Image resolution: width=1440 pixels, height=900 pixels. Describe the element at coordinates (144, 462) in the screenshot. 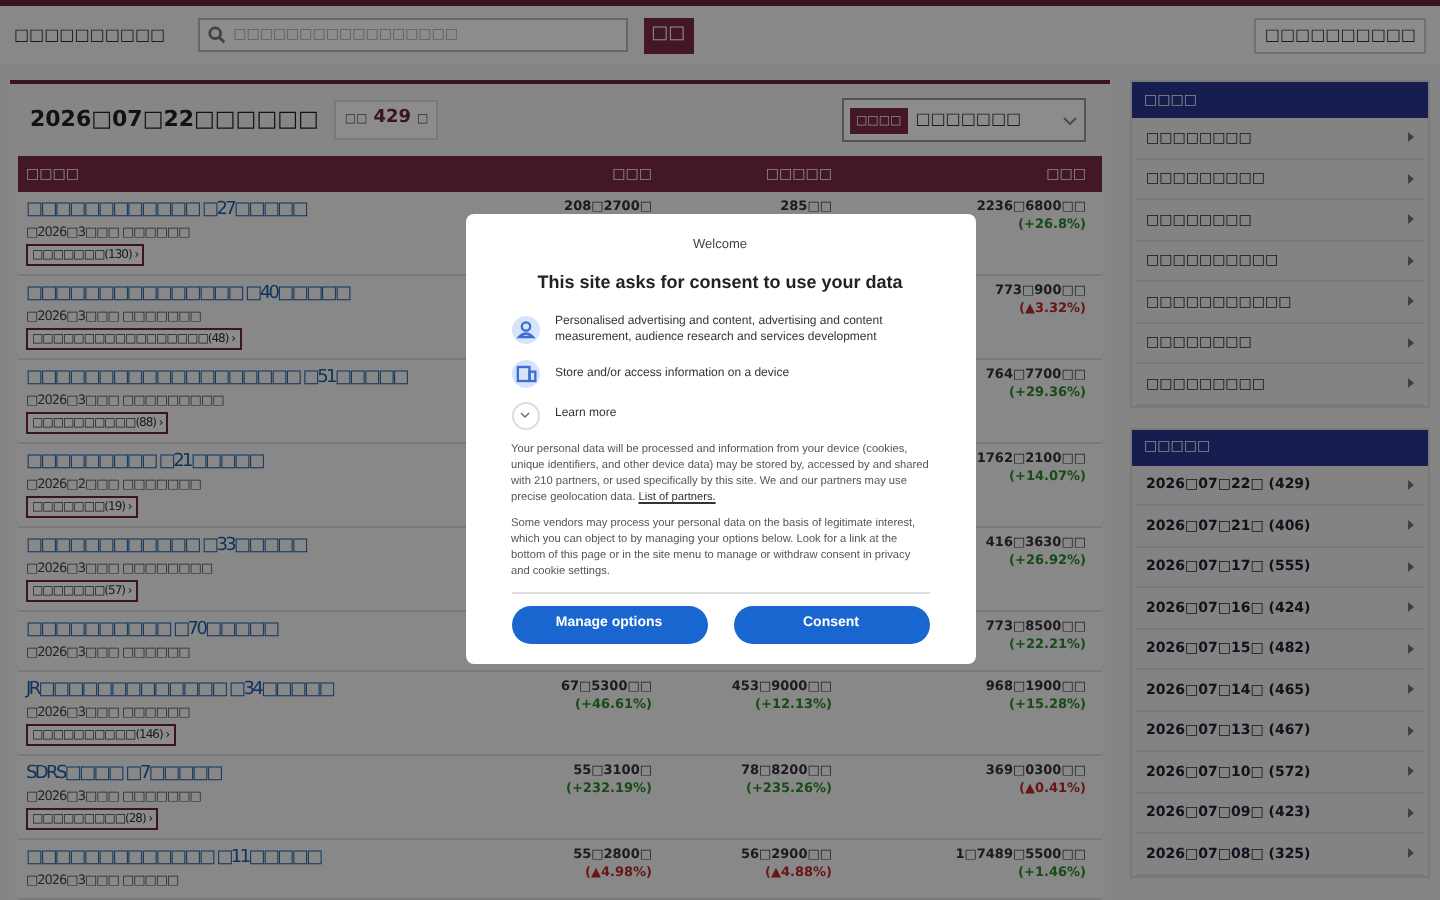

I see `item-link: □□□□□□□□□ □21□□□□□` at that location.